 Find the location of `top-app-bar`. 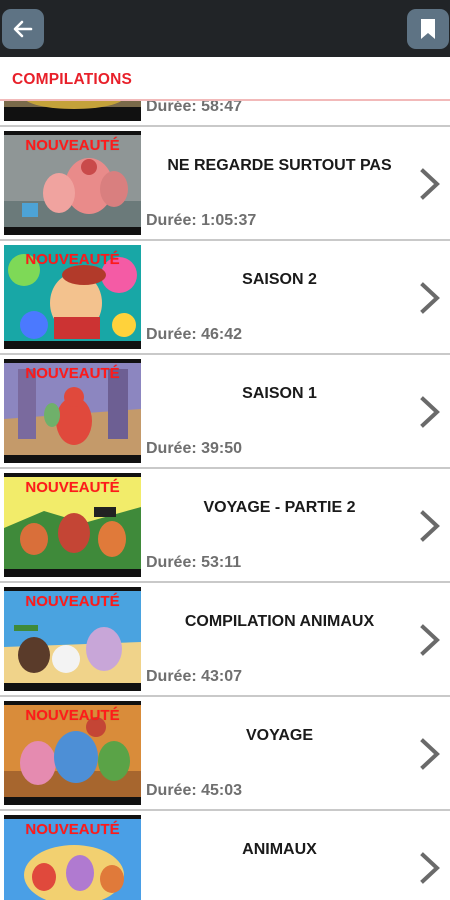

top-app-bar is located at coordinates (225, 28).